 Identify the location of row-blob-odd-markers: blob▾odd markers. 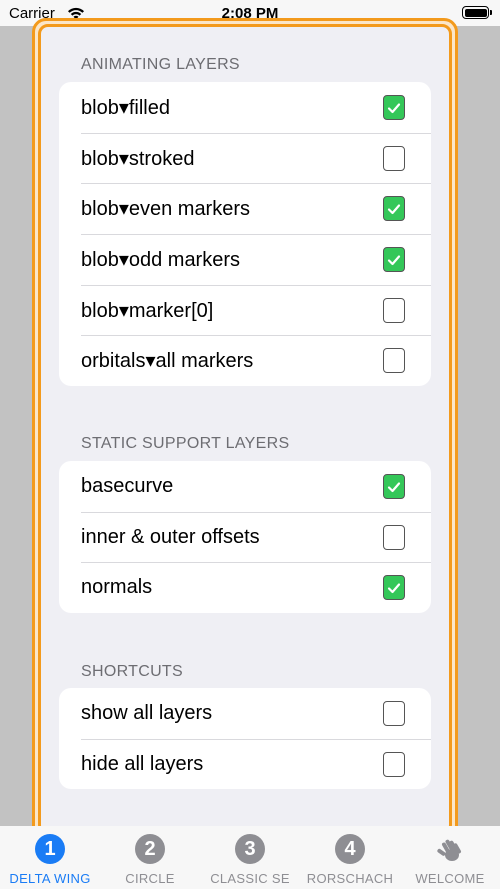
(245, 259).